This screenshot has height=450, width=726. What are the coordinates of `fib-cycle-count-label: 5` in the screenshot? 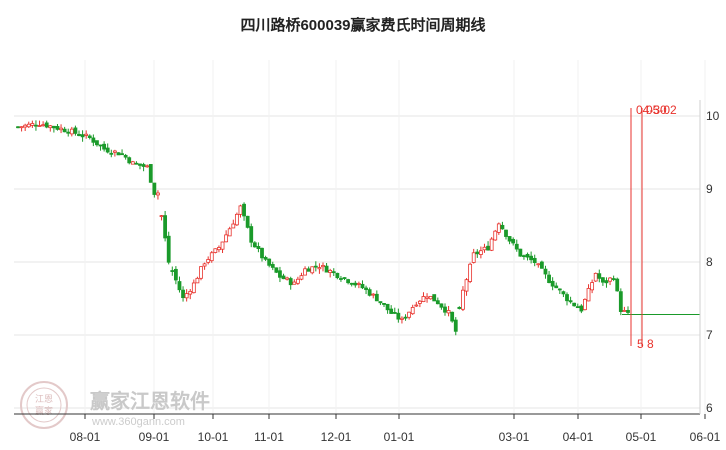 It's located at (640, 344).